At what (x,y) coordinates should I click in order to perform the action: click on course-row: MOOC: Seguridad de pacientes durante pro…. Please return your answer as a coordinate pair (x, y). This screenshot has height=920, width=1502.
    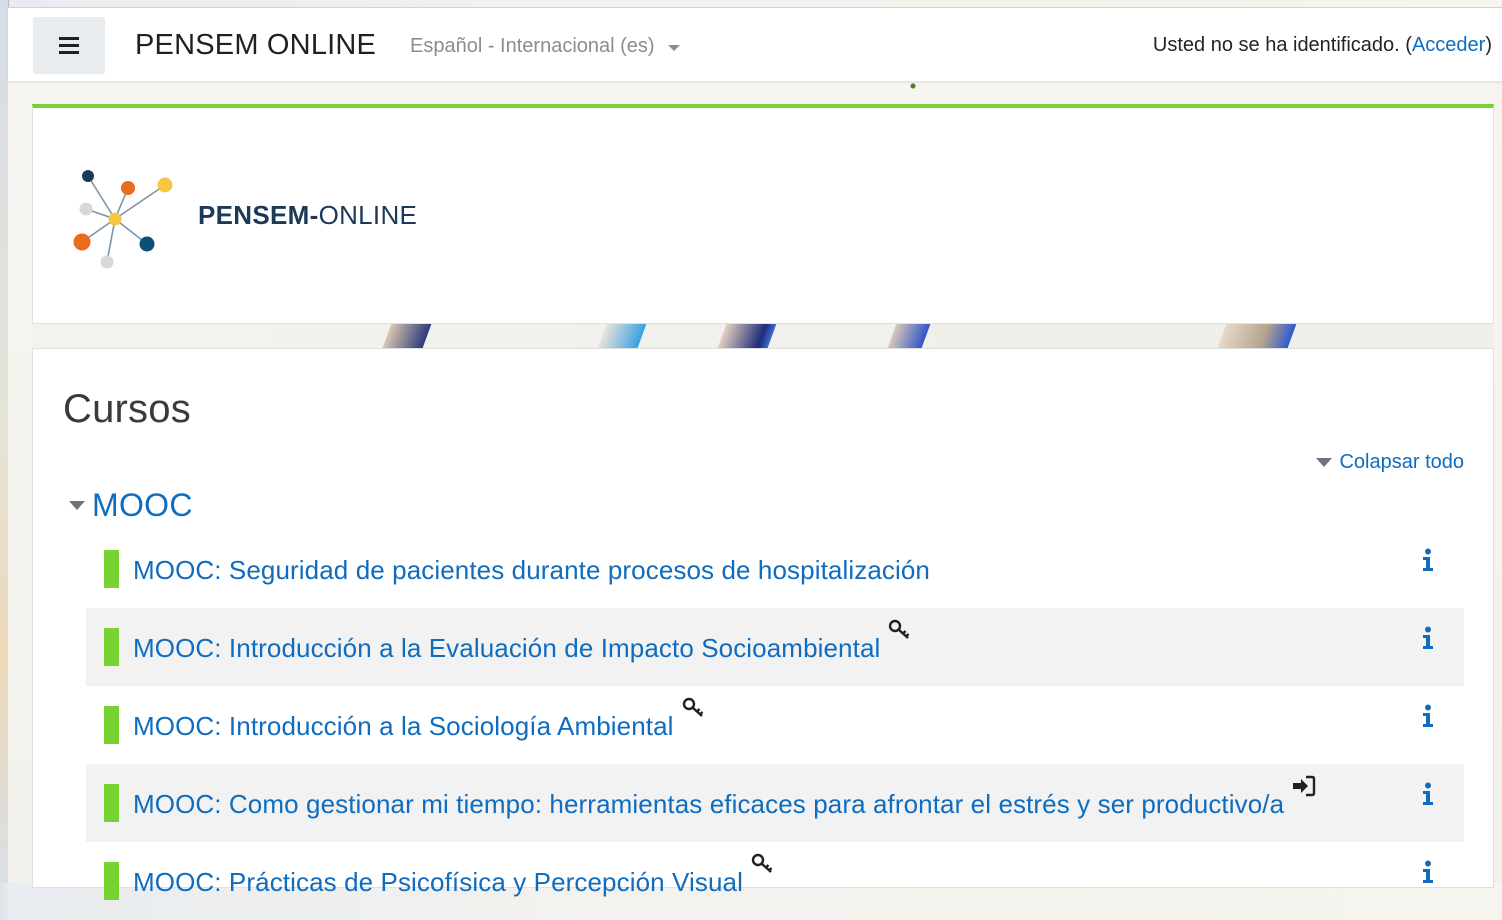
    Looking at the image, I should click on (775, 569).